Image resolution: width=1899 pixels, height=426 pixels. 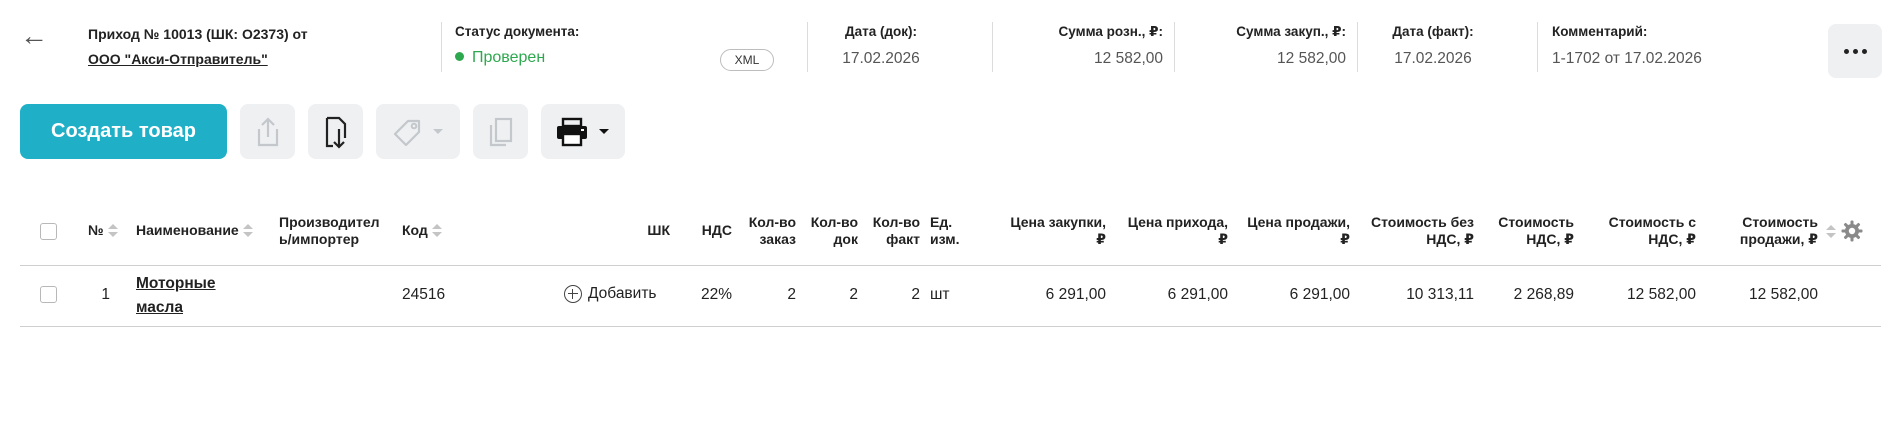 I want to click on download-document-icon, so click(x=335, y=132).